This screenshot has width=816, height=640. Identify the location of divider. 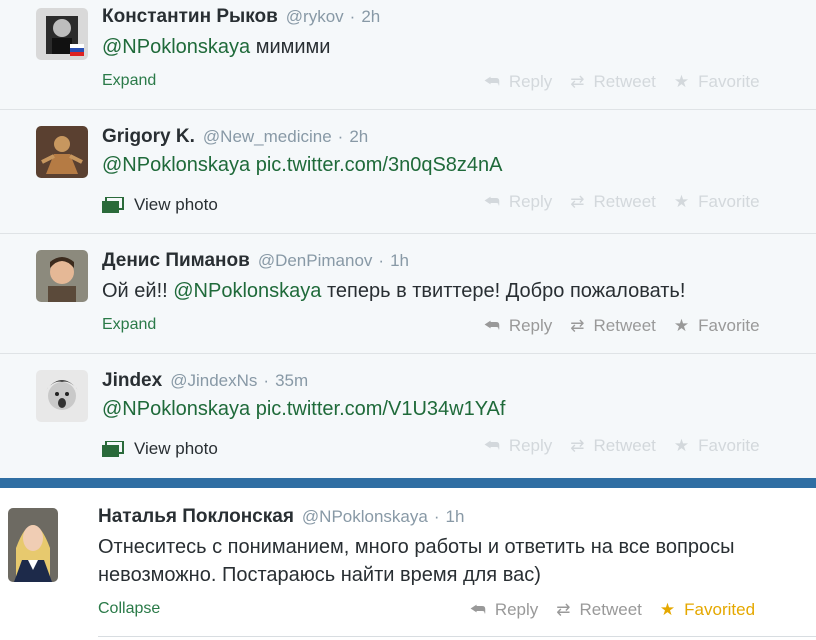
(457, 636).